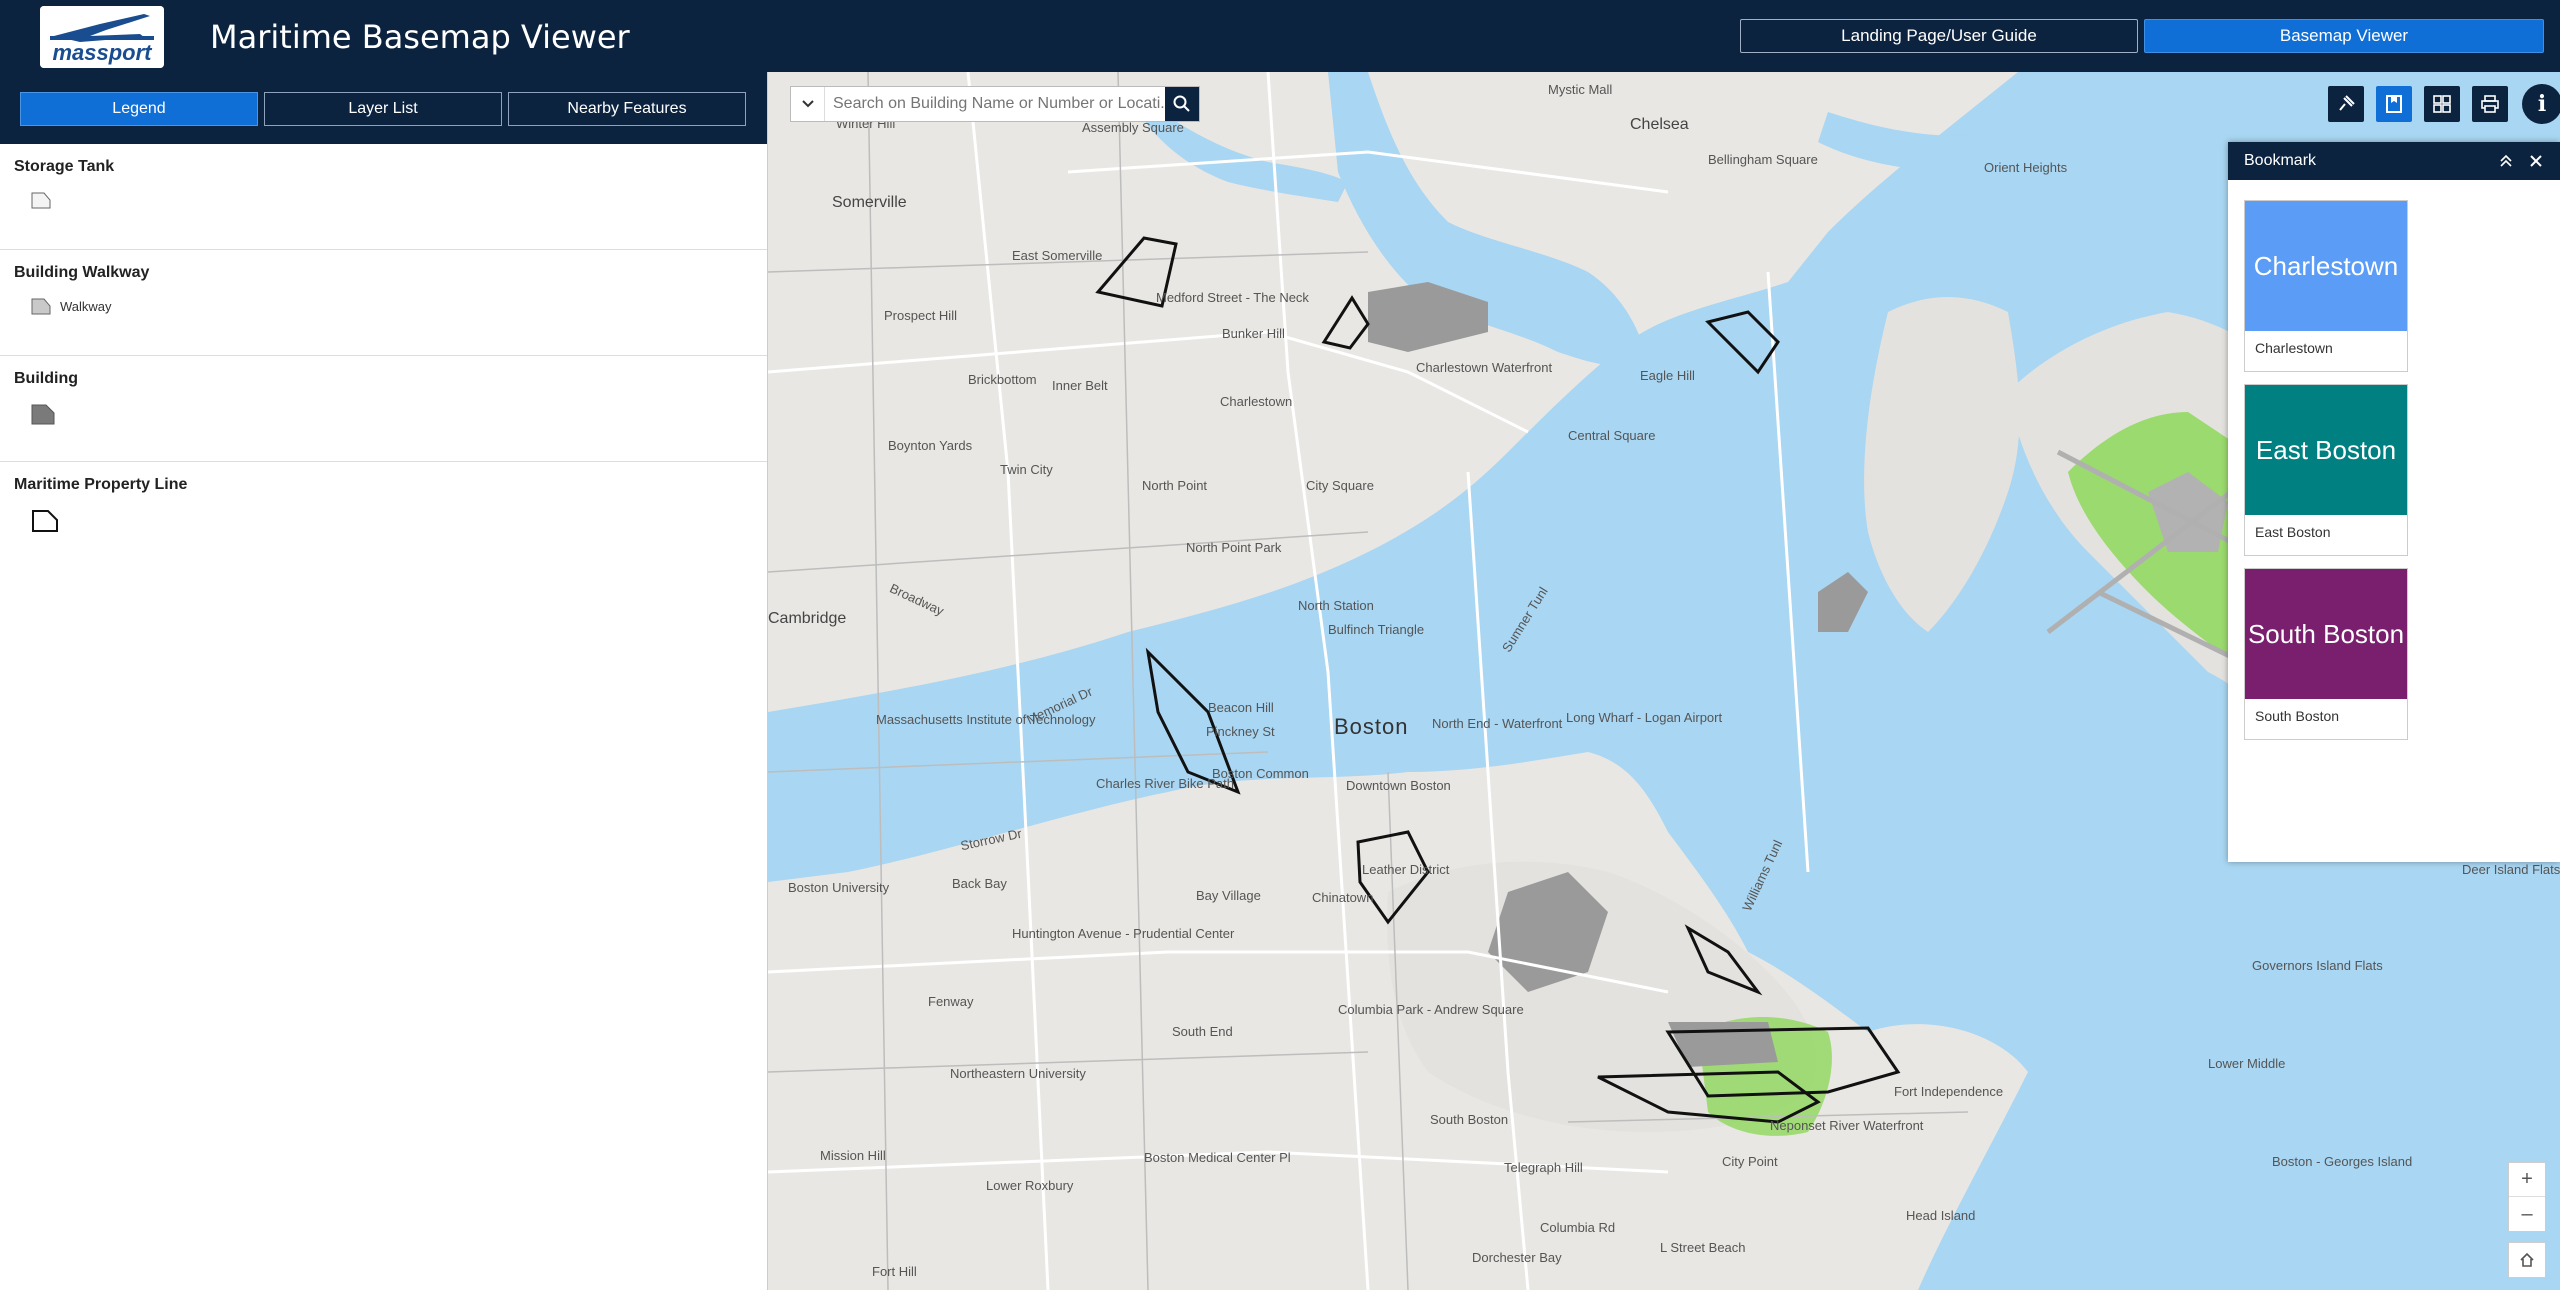 The image size is (2560, 1290). What do you see at coordinates (1165, 783) in the screenshot?
I see `map-label: Charles River Bike Path` at bounding box center [1165, 783].